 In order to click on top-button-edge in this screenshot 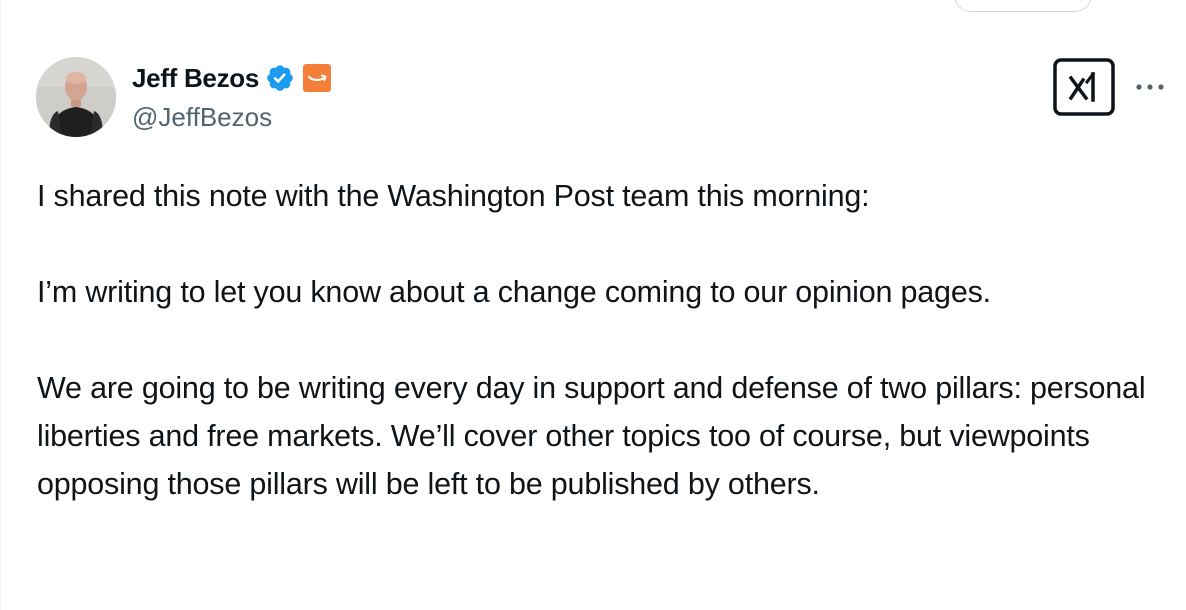, I will do `click(1023, 6)`.